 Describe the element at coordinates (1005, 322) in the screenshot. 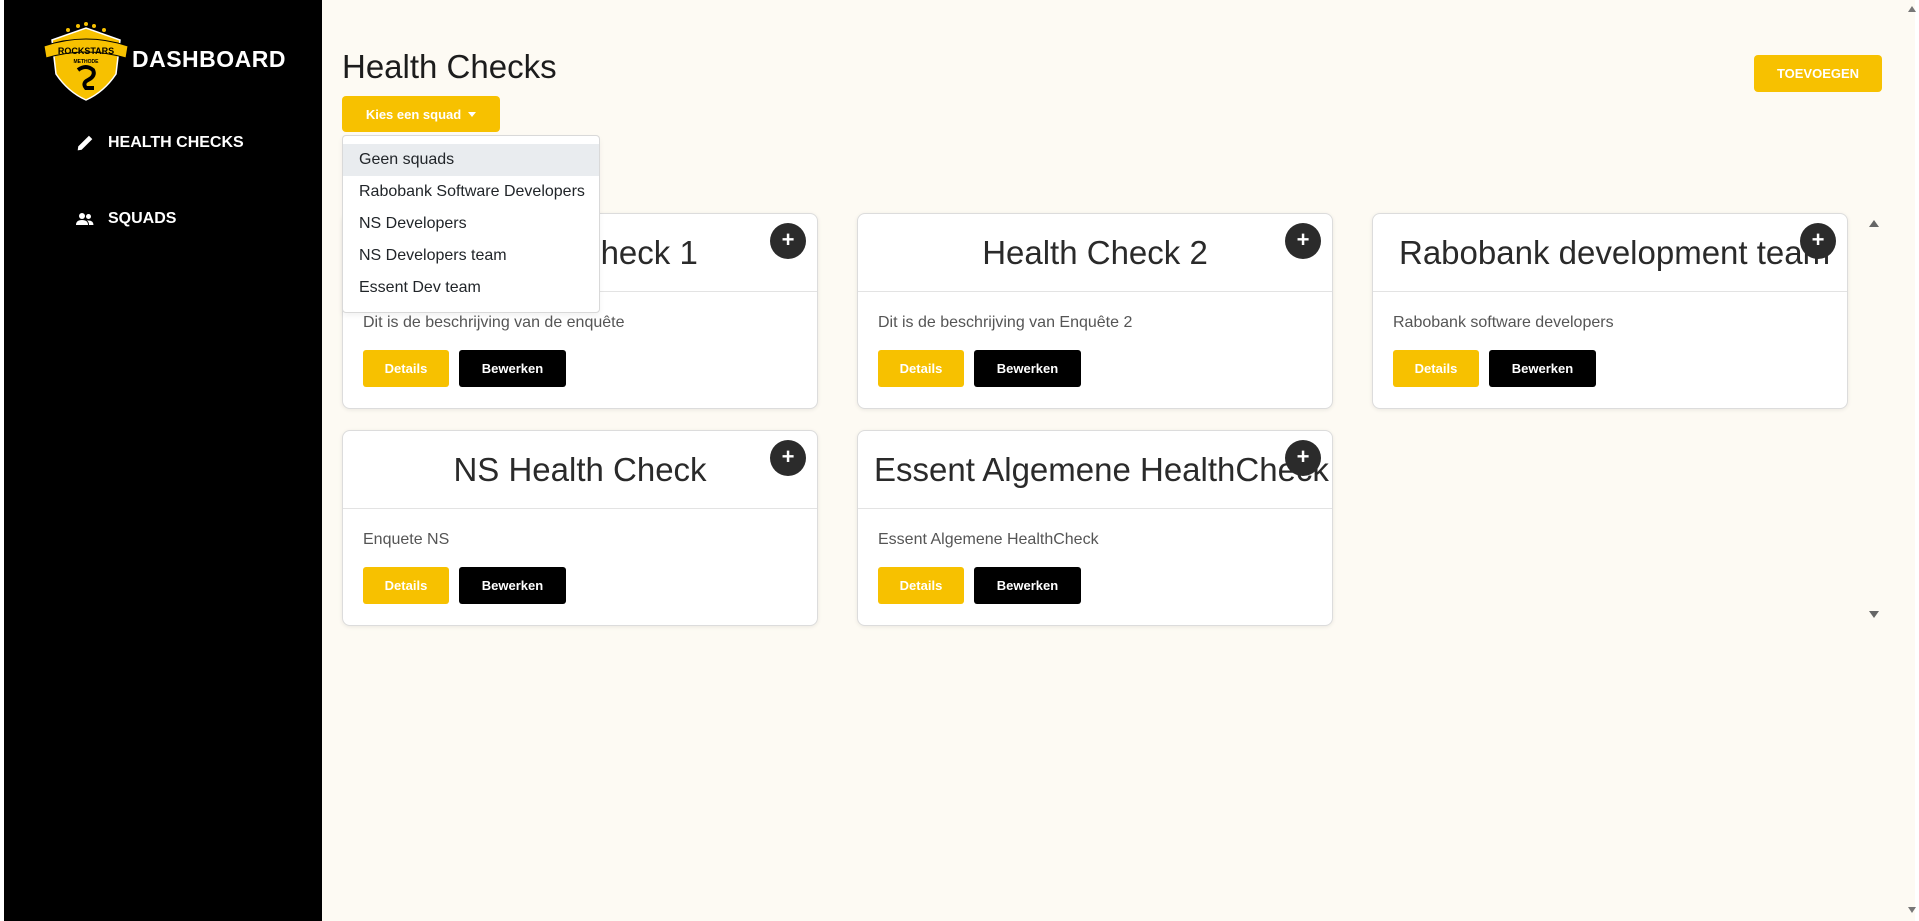

I see `card-description: Dit is de beschrijving van Enquête 2` at that location.